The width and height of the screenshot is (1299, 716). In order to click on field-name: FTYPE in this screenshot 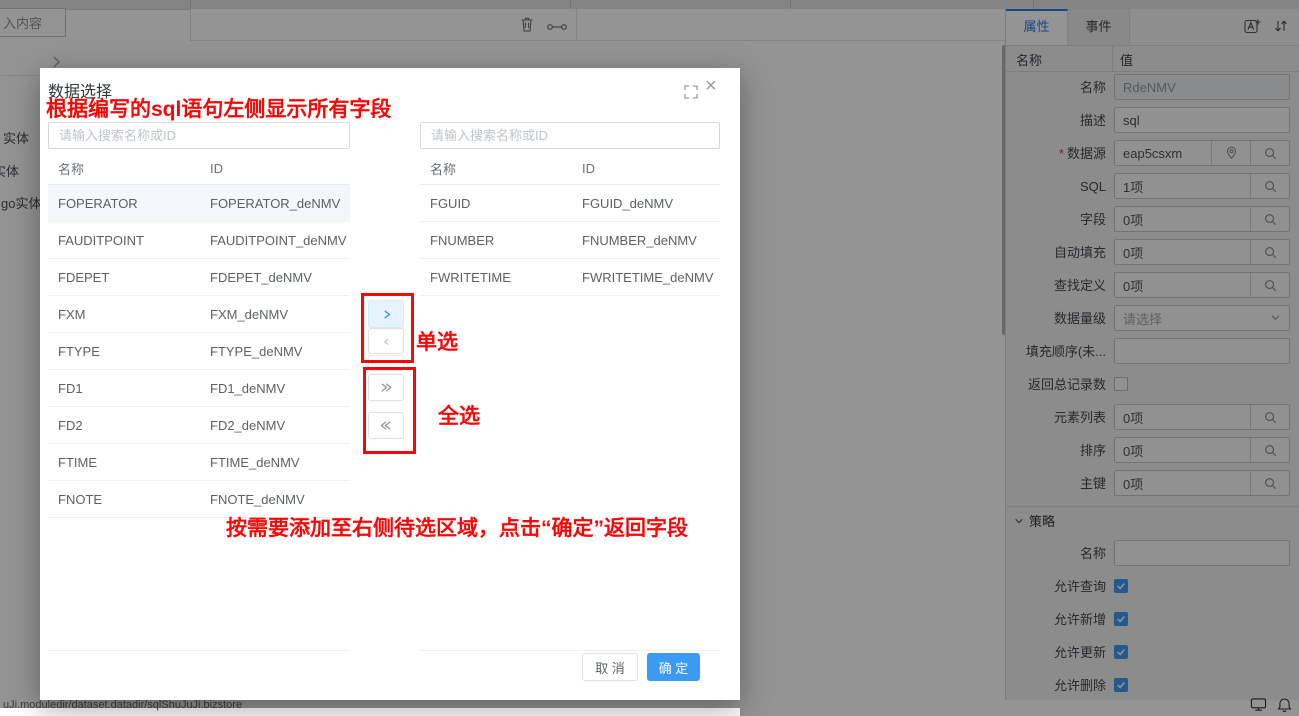, I will do `click(79, 351)`.